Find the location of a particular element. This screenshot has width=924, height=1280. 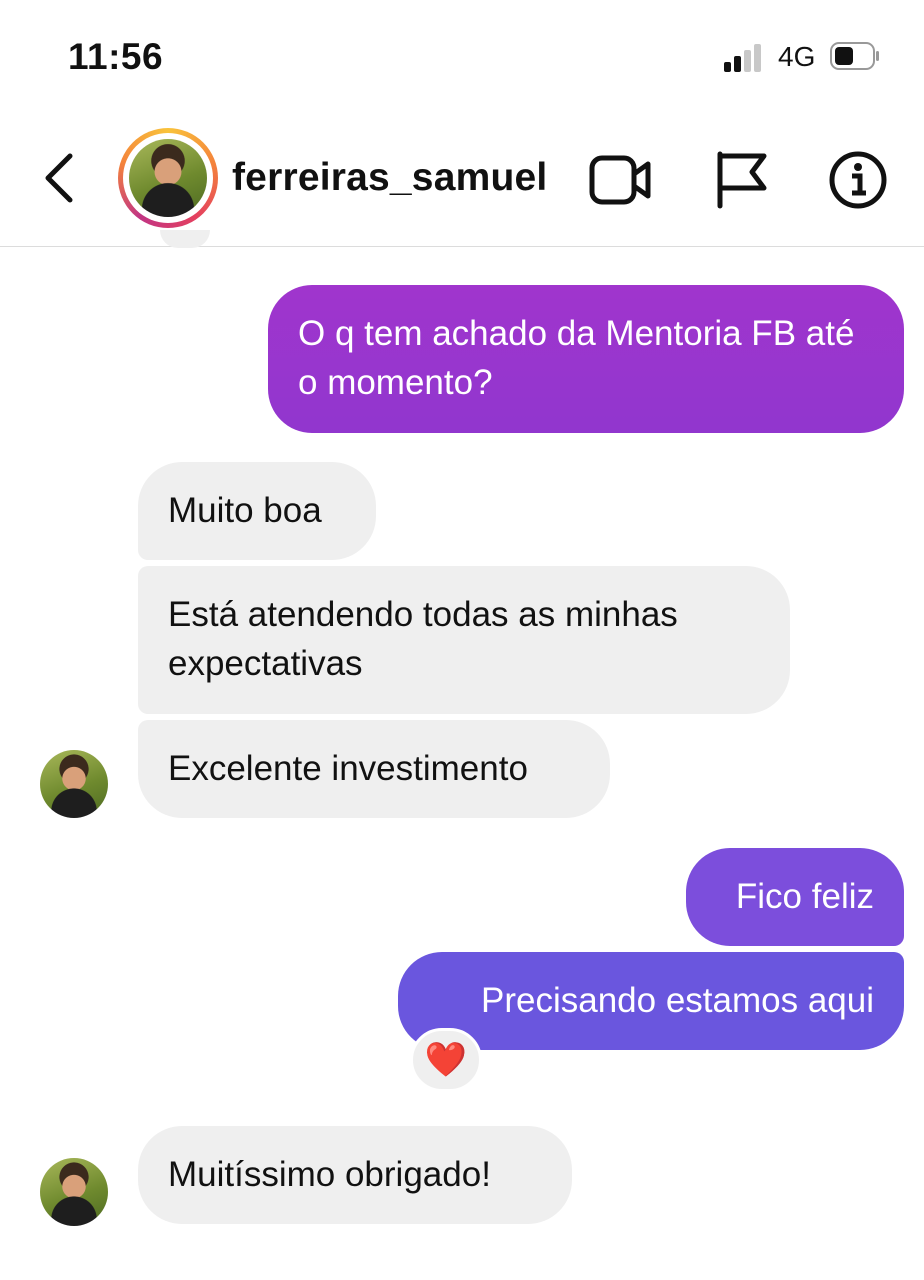

message-text: Muitíssimo obrigado! is located at coordinates (329, 1174).